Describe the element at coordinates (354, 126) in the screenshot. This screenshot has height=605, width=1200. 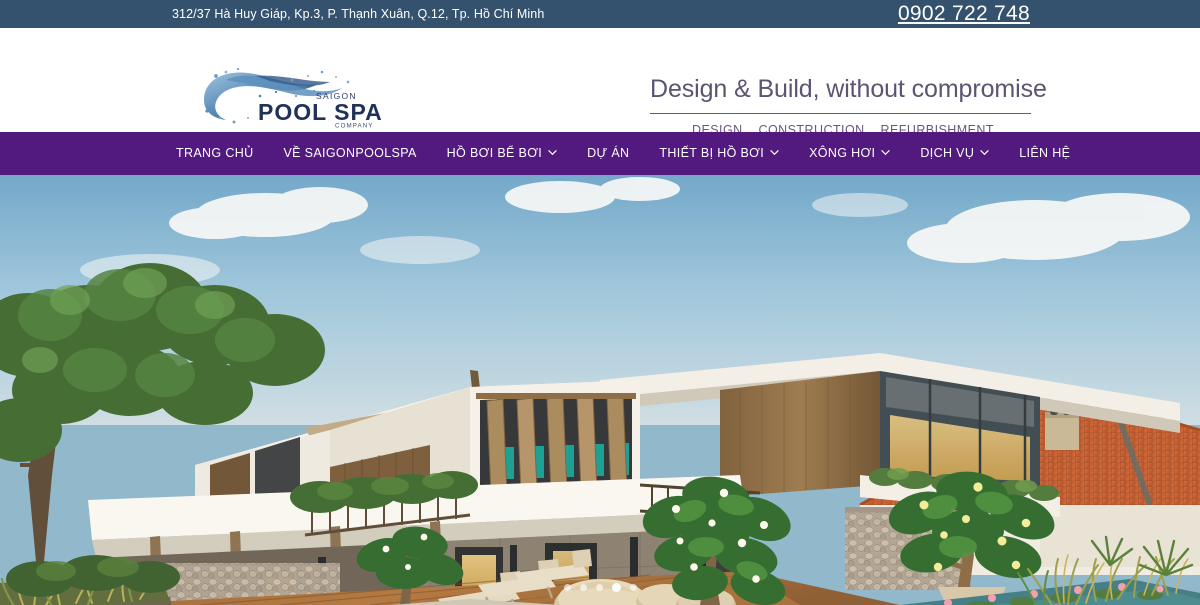
I see `logo-company-text: COMPANY` at that location.